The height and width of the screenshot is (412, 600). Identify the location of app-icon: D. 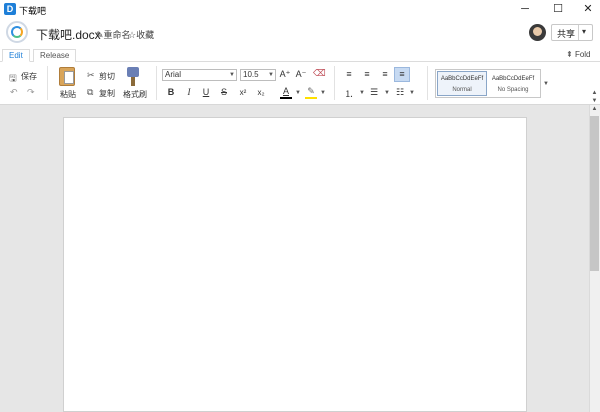
(10, 9).